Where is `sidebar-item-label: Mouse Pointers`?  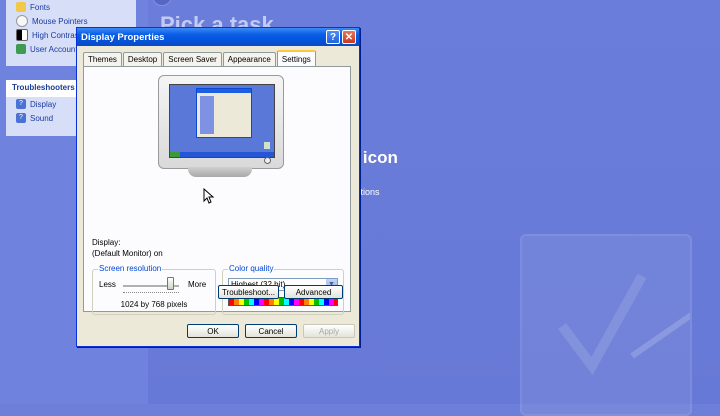 sidebar-item-label: Mouse Pointers is located at coordinates (60, 21).